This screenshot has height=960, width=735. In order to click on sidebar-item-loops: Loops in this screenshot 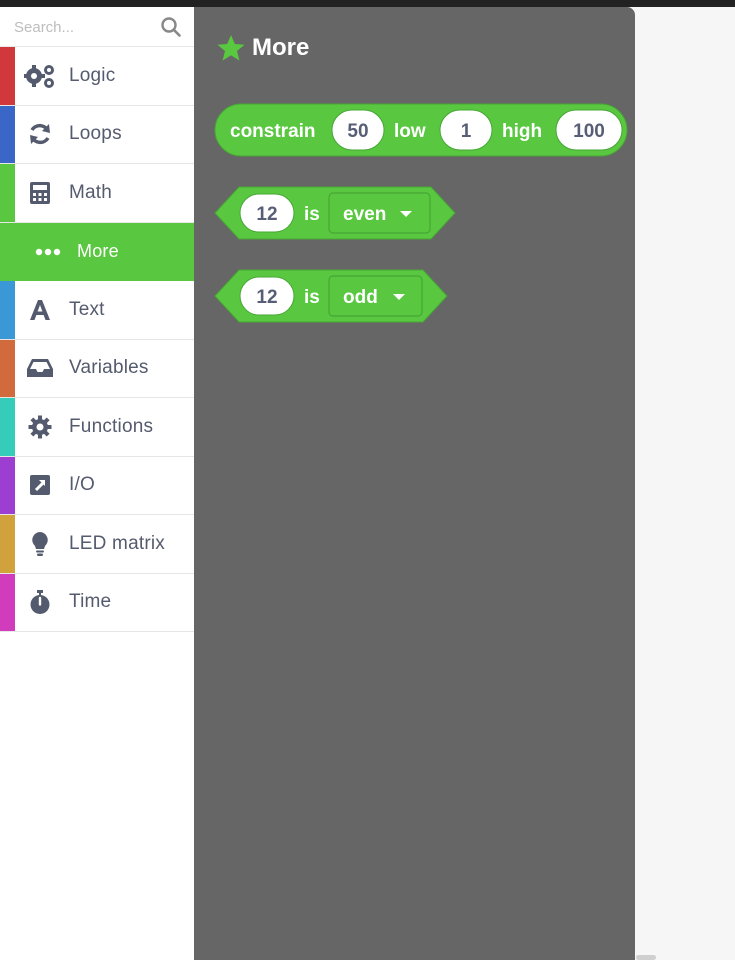, I will do `click(97, 134)`.